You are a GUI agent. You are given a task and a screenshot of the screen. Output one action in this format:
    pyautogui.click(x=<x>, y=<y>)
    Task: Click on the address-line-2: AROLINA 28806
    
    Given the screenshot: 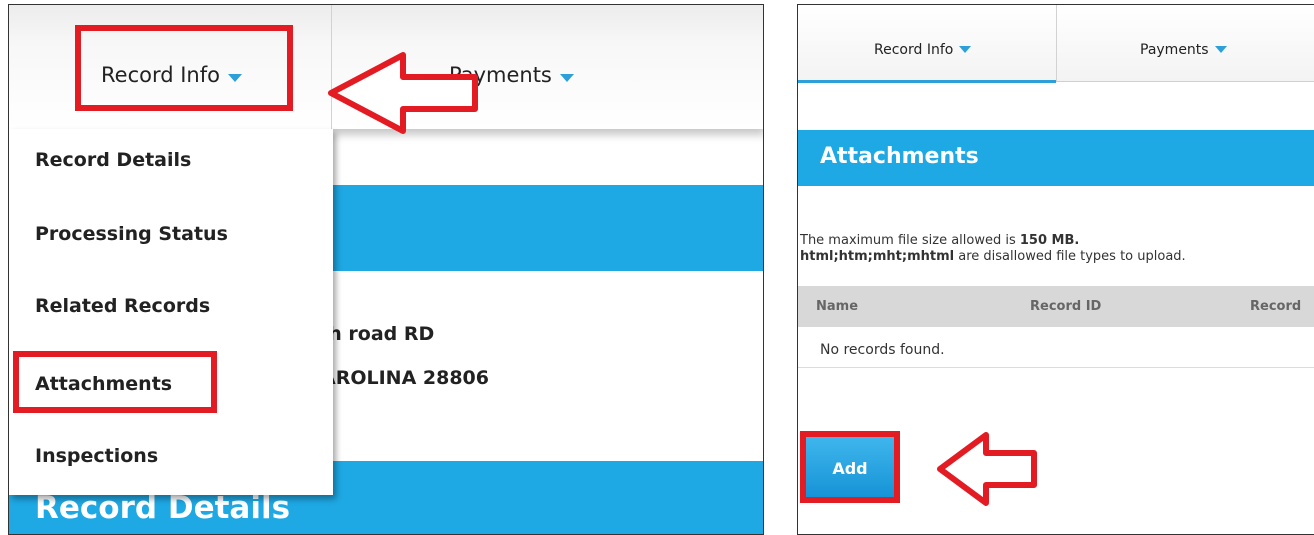 What is the action you would take?
    pyautogui.click(x=405, y=378)
    